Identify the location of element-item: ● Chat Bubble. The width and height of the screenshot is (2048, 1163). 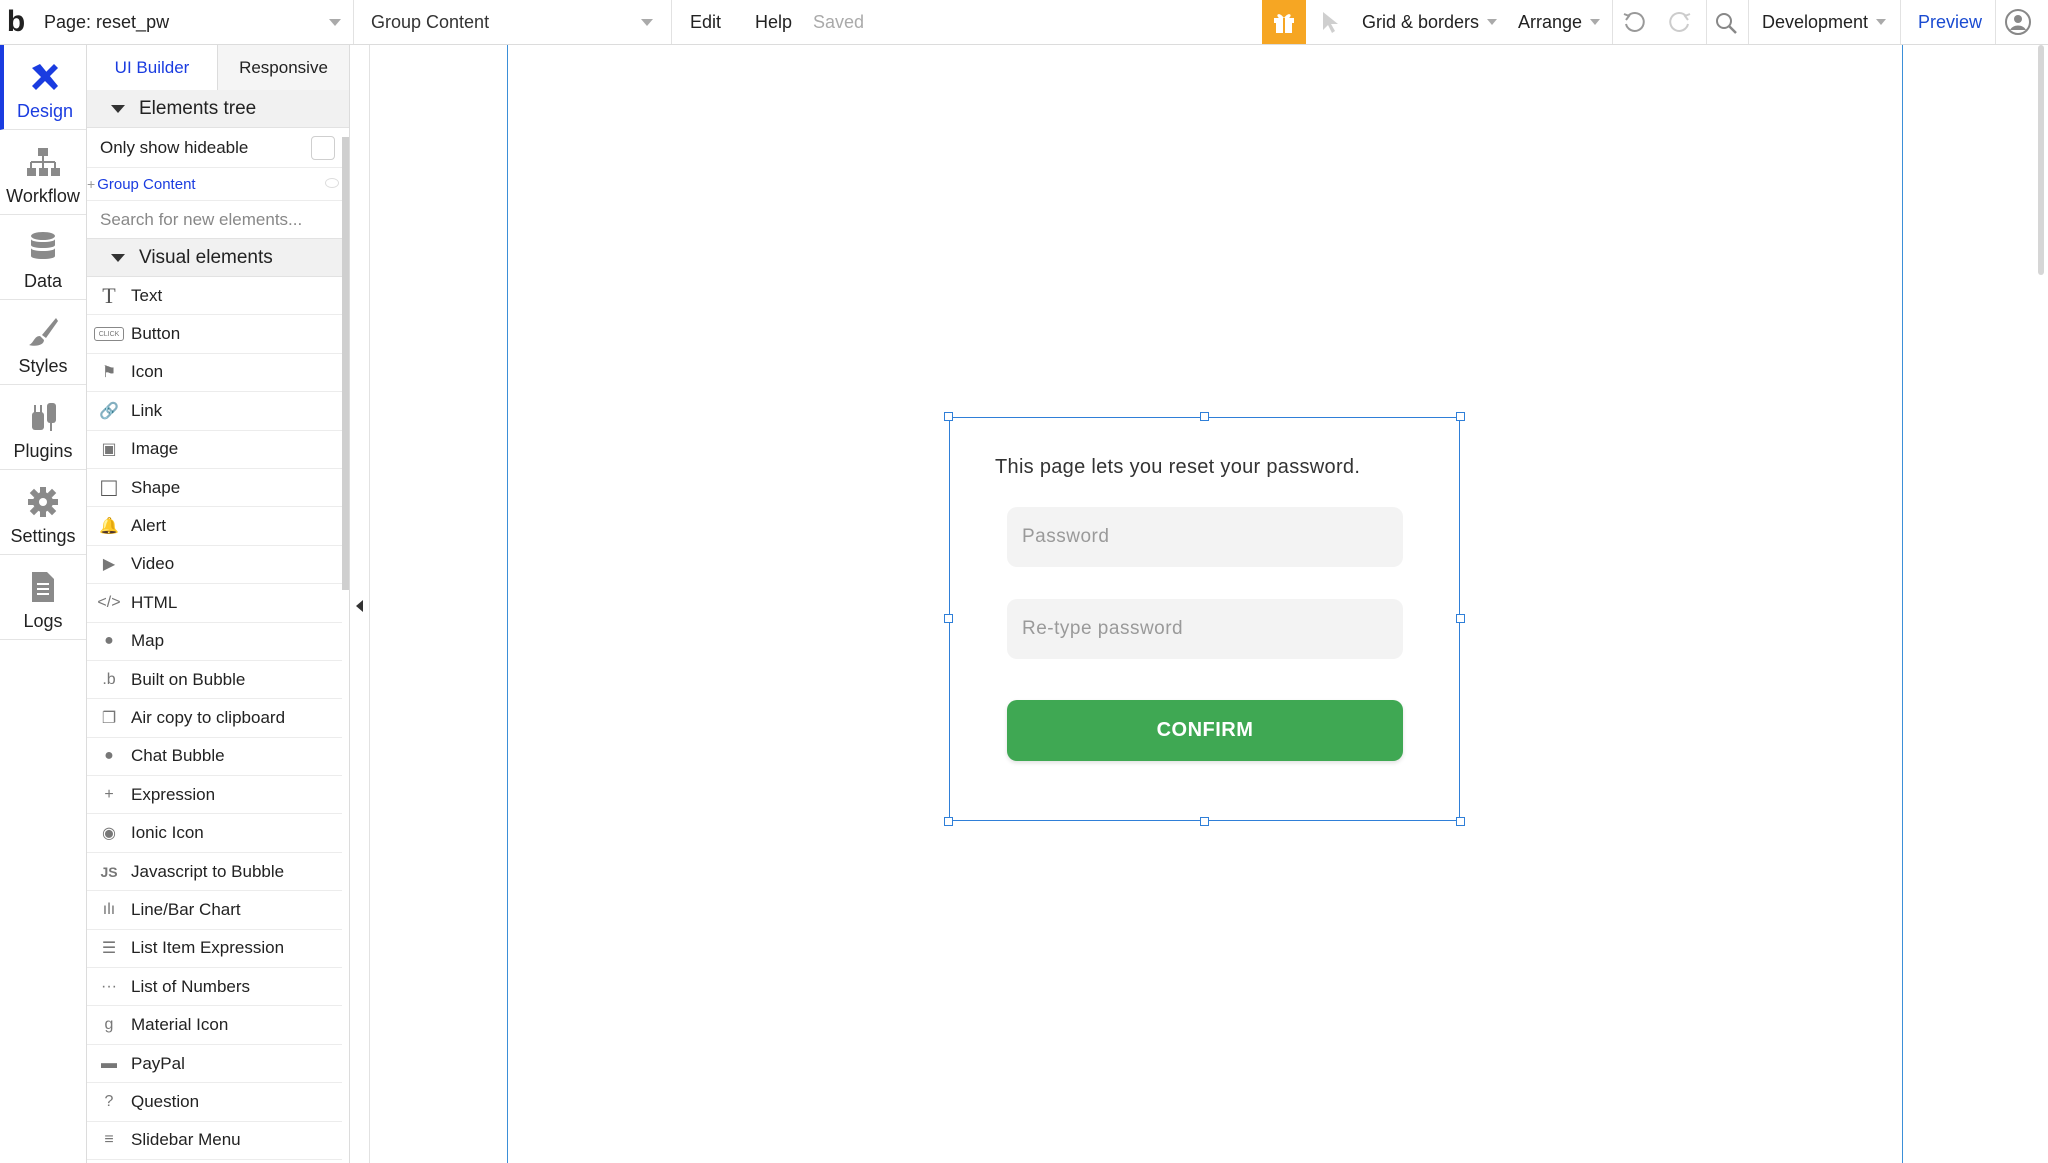
(214, 757).